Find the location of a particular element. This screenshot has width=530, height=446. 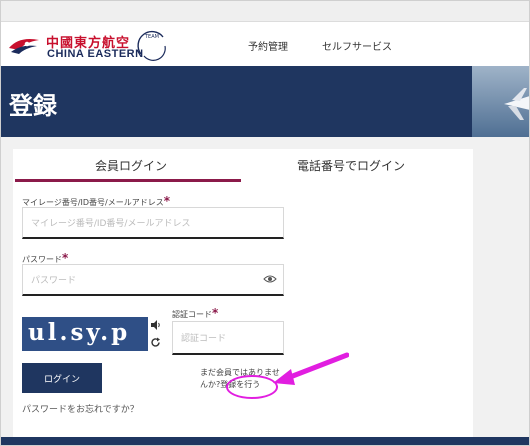

nav-self-service: セルフサービス is located at coordinates (357, 45).